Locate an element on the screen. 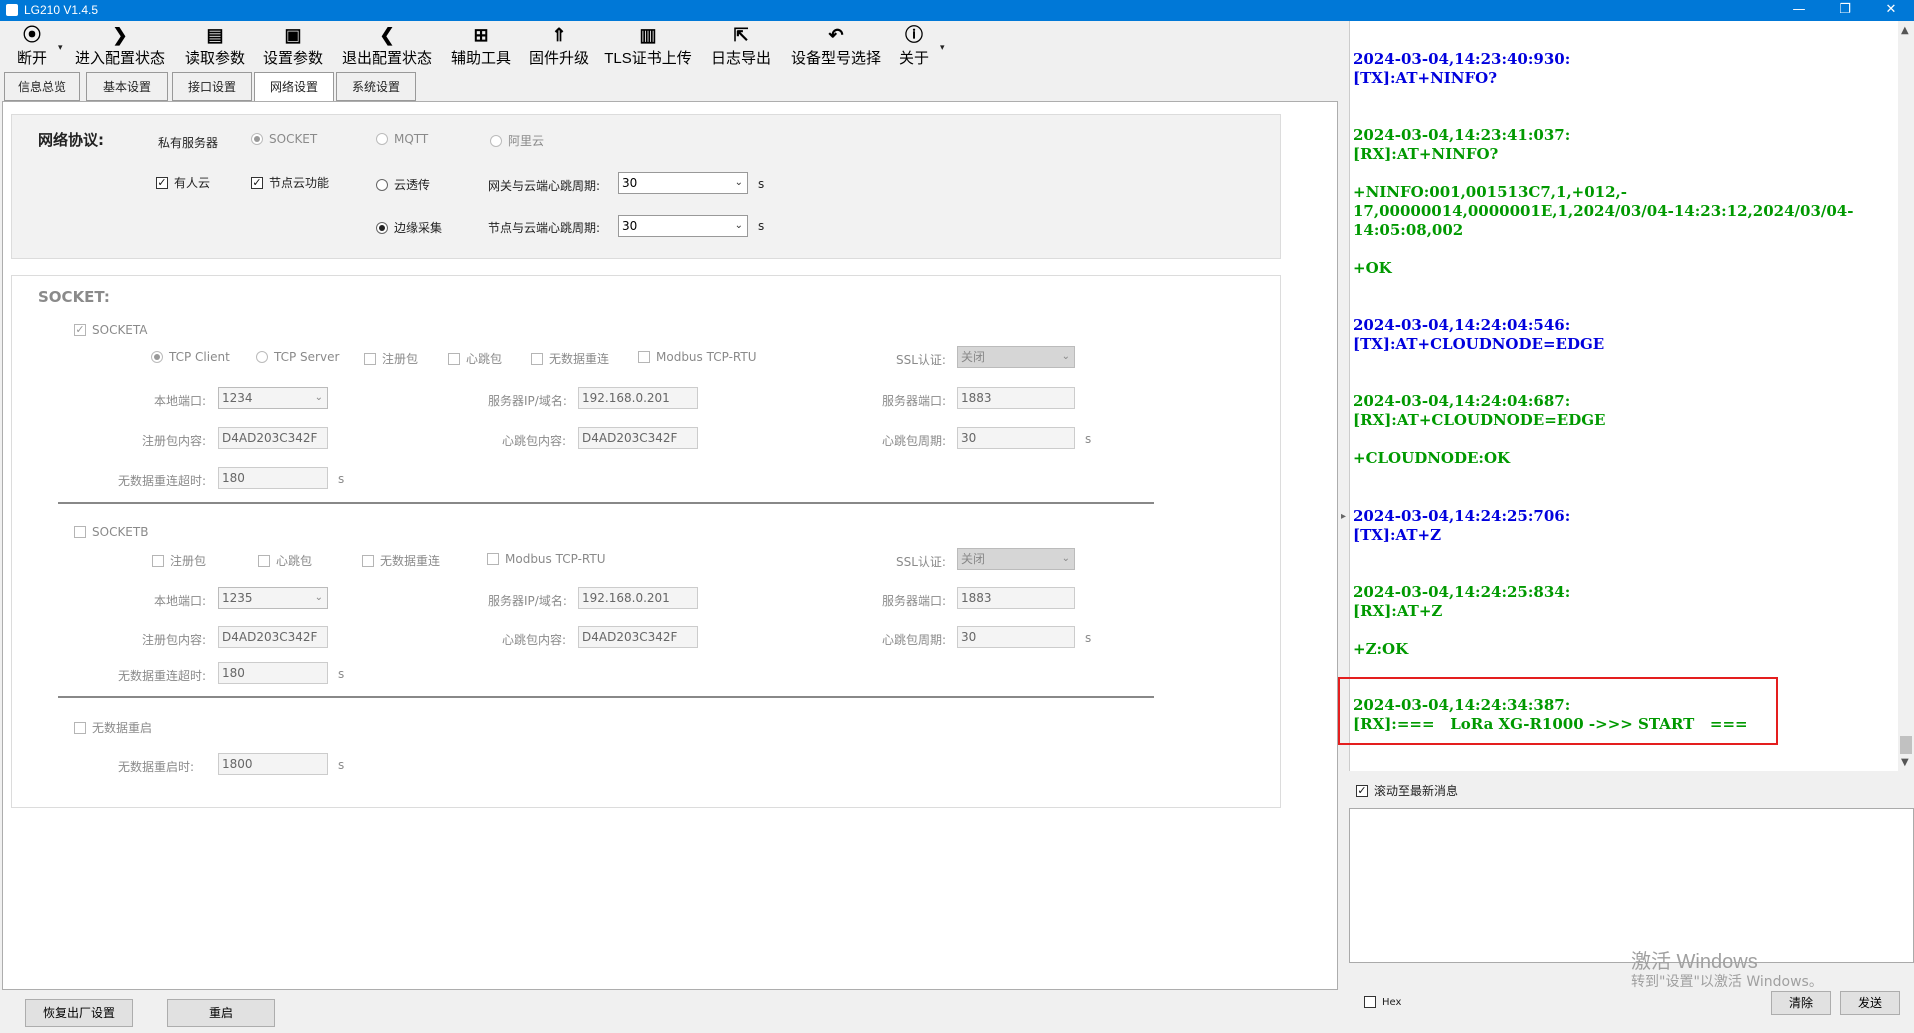  cloud-transparent-radio: 云透传 is located at coordinates (403, 184).